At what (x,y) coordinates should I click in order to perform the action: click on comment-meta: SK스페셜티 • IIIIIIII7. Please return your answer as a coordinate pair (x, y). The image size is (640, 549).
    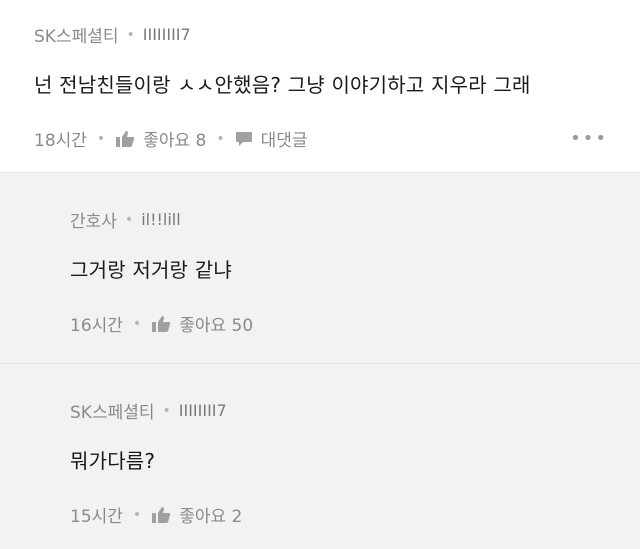
    Looking at the image, I should click on (337, 34).